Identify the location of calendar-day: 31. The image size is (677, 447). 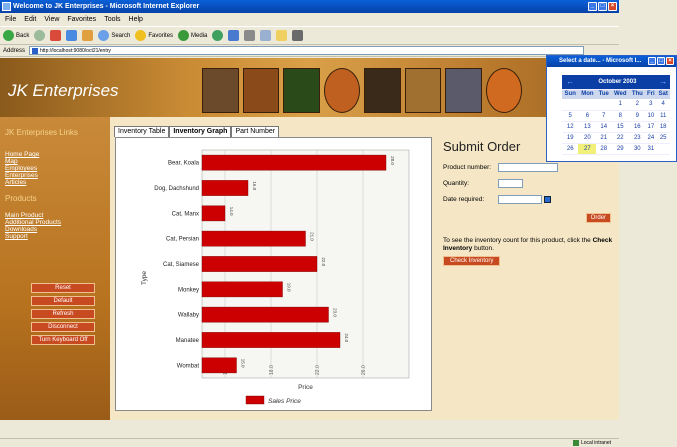
(651, 149).